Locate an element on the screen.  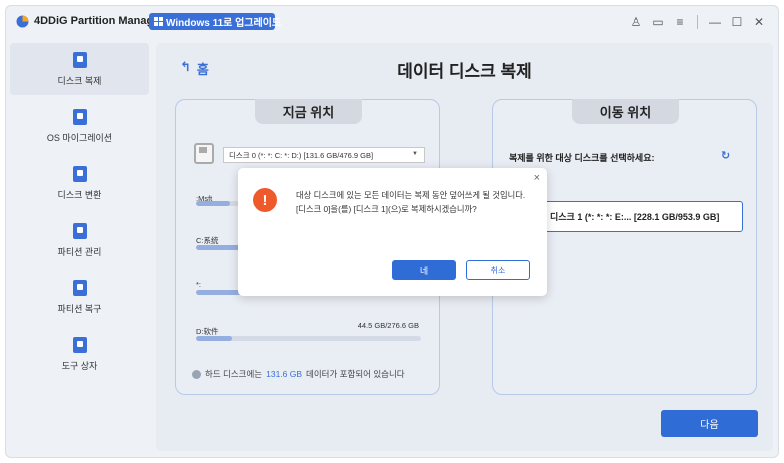
cancel-button: 취소 is located at coordinates (498, 270).